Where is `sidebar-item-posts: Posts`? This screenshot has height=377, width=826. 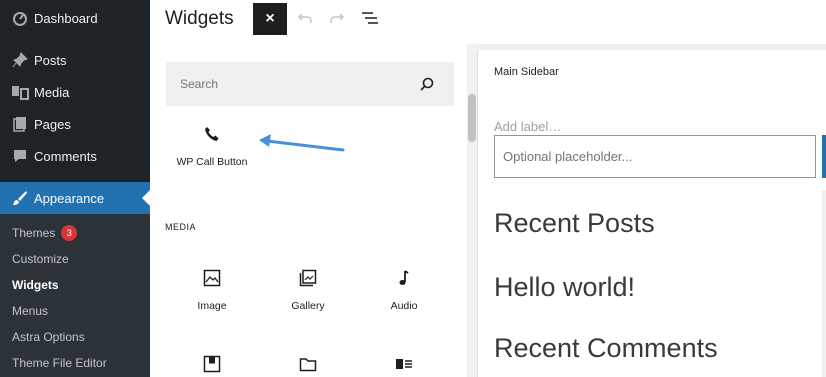
sidebar-item-posts: Posts is located at coordinates (75, 60).